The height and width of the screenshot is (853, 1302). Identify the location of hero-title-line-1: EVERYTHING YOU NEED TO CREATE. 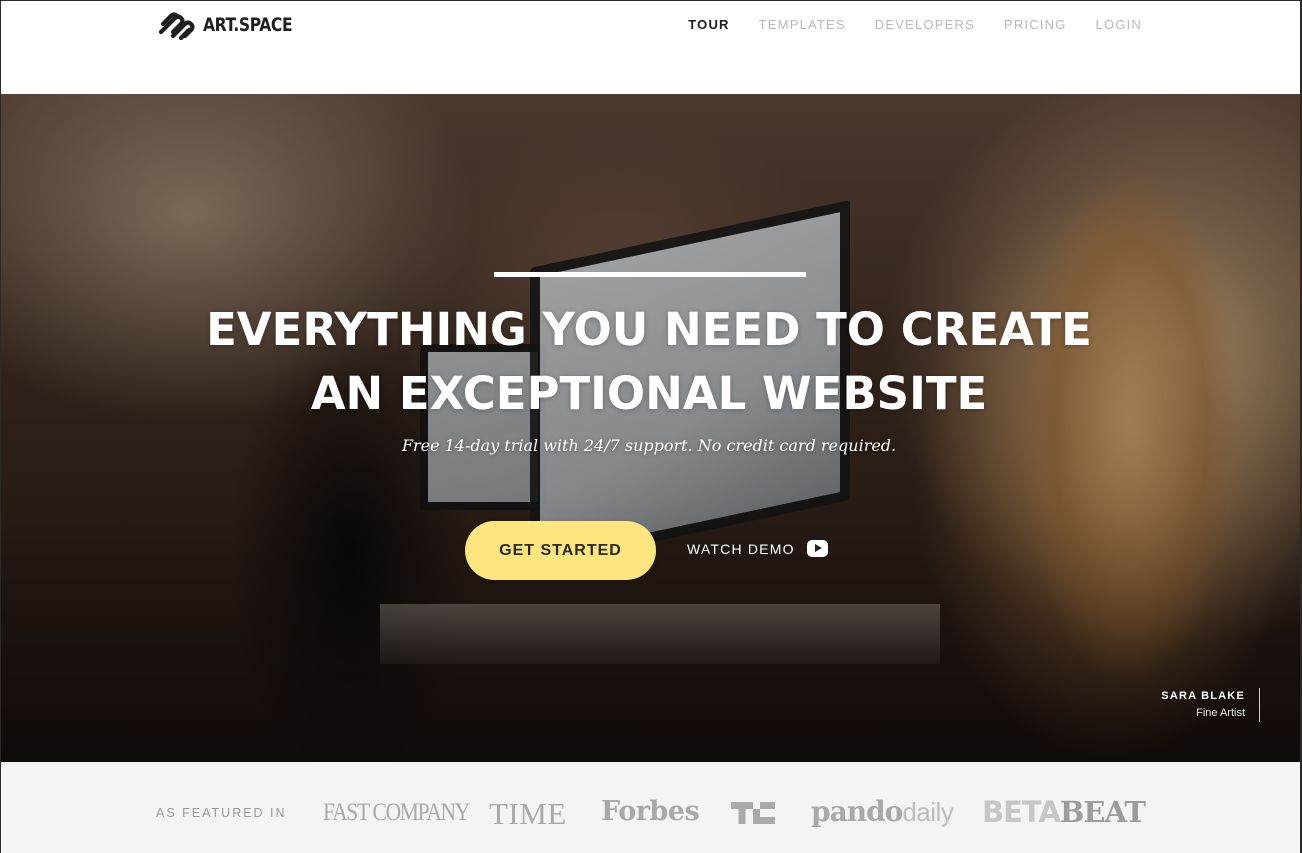
(649, 329).